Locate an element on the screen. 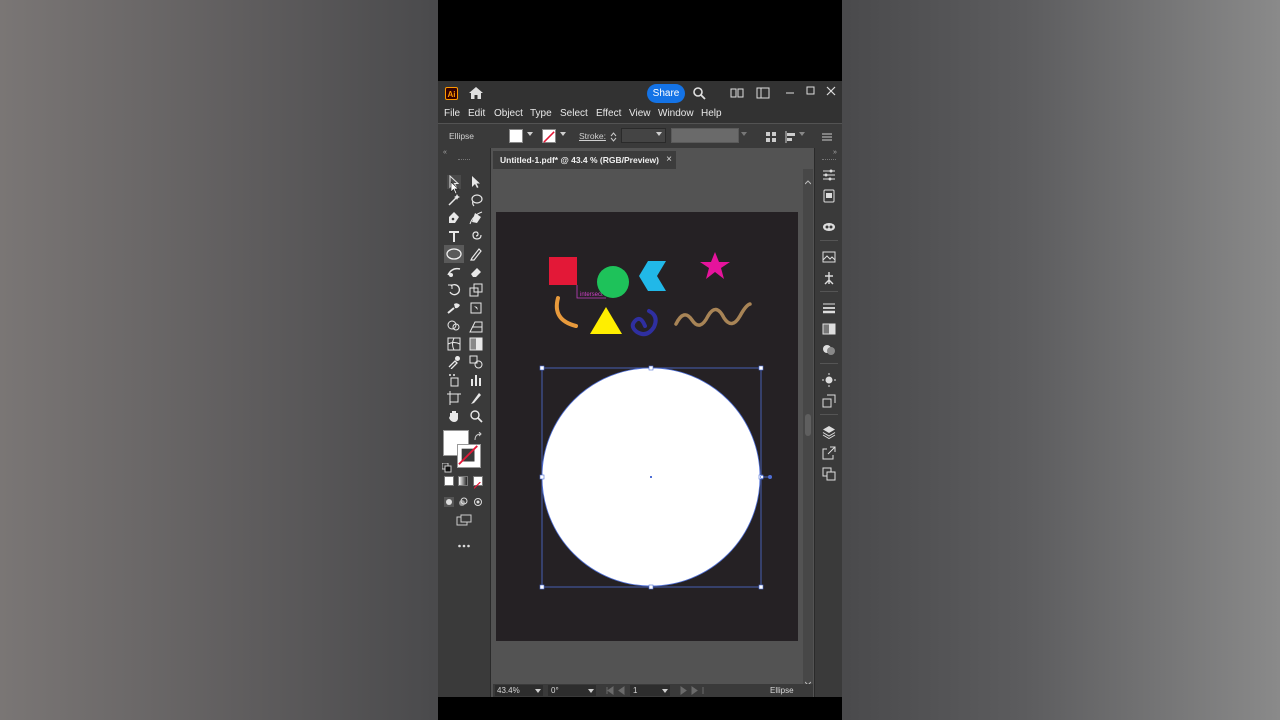 Image resolution: width=1280 pixels, height=720 pixels. rotation-field: 0° is located at coordinates (572, 690).